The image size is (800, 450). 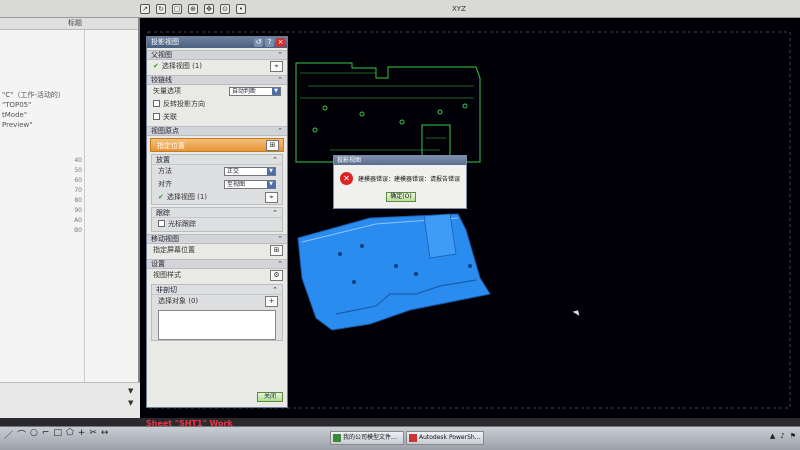 What do you see at coordinates (93, 434) in the screenshot?
I see `trim-icon: ✂` at bounding box center [93, 434].